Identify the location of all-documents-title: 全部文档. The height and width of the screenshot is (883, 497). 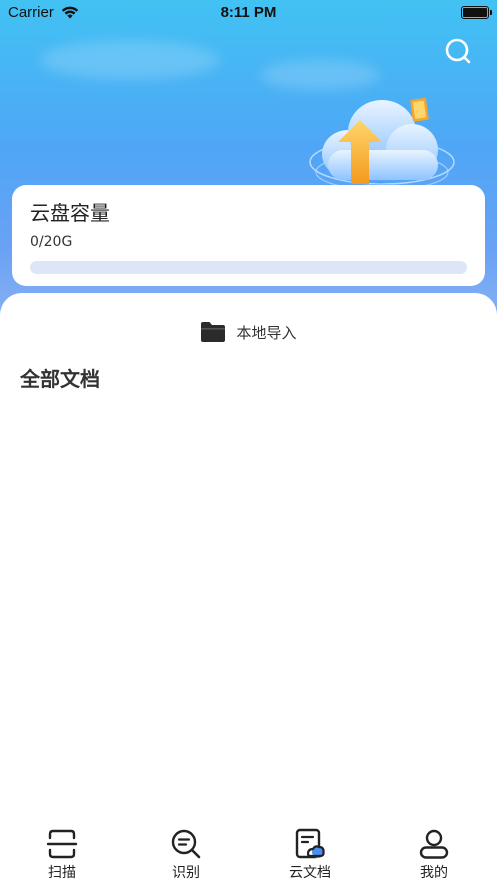
(60, 379).